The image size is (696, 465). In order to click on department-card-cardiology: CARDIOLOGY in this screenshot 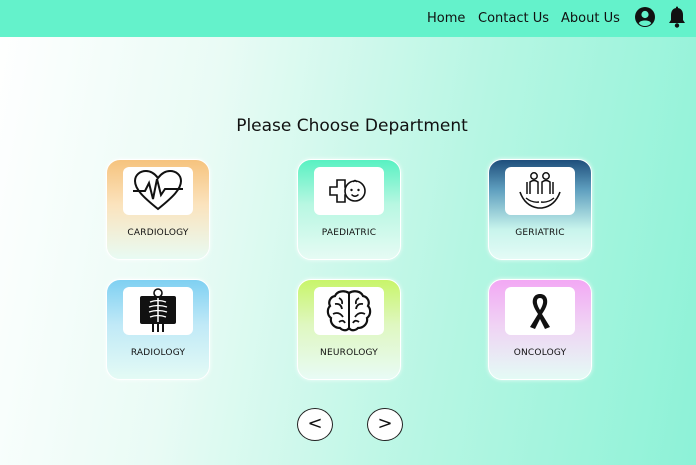, I will do `click(158, 209)`.